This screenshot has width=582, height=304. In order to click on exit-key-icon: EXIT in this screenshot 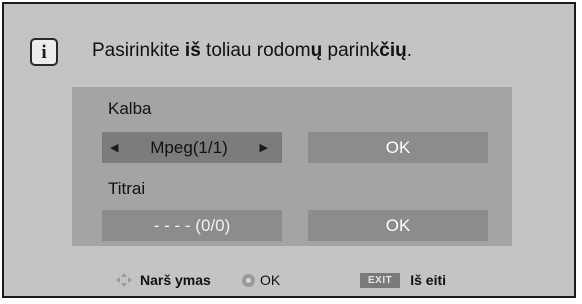, I will do `click(380, 280)`.